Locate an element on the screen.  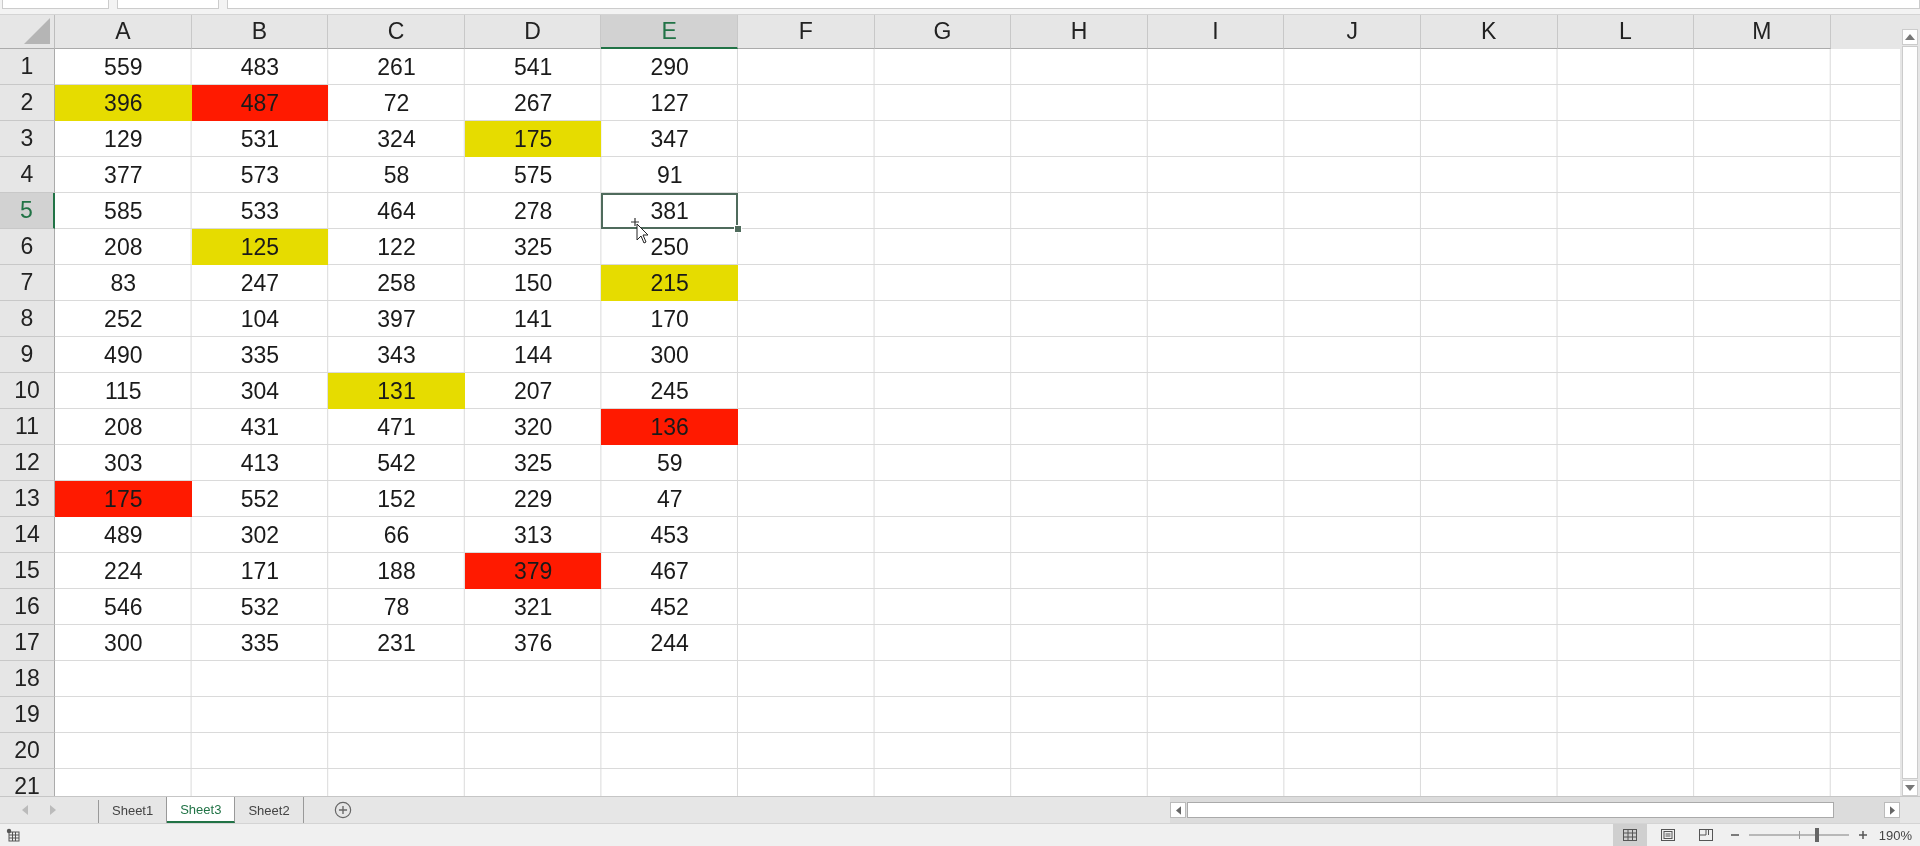
column-header: L is located at coordinates (1626, 32).